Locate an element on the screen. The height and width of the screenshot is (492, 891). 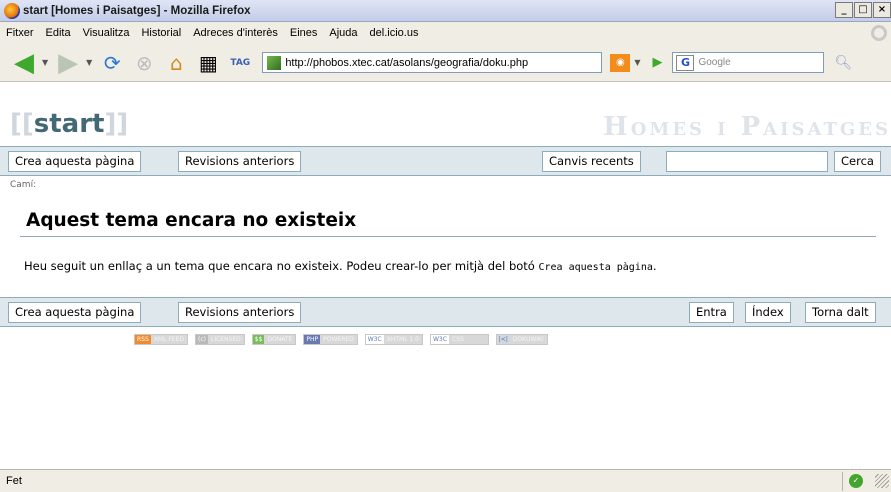
close-button: × is located at coordinates (882, 10).